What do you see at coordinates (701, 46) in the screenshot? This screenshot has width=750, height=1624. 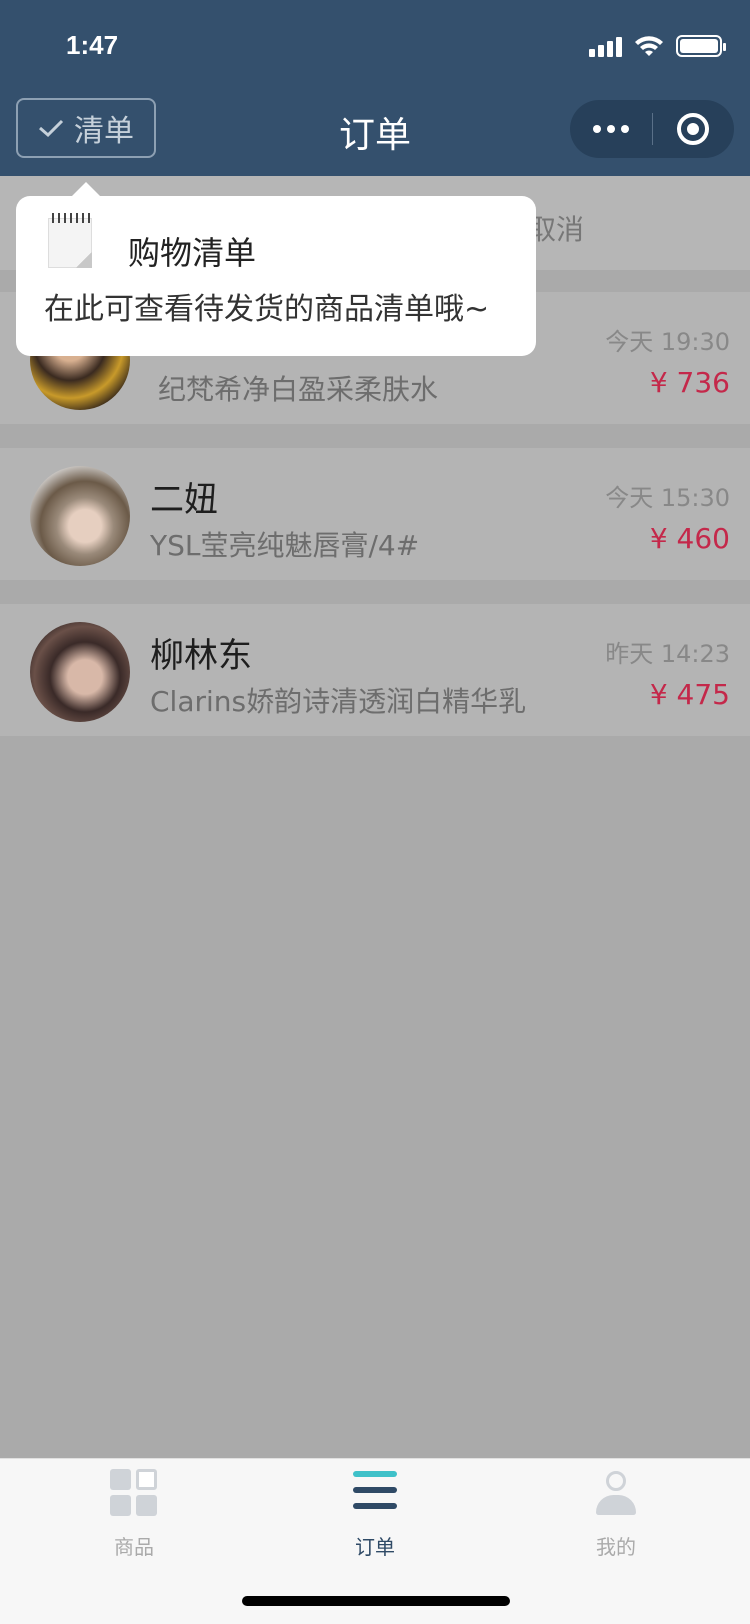 I see `battery-icon` at bounding box center [701, 46].